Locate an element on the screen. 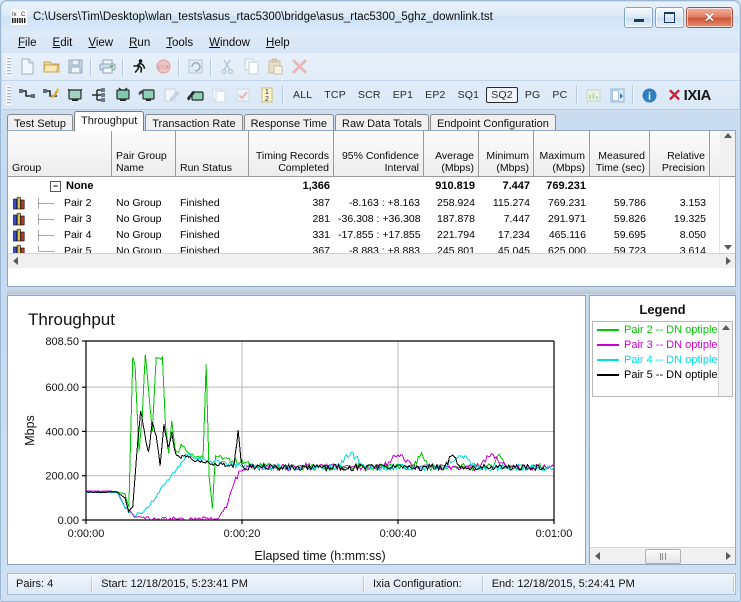  tab-response-time: Response Time is located at coordinates (289, 122).